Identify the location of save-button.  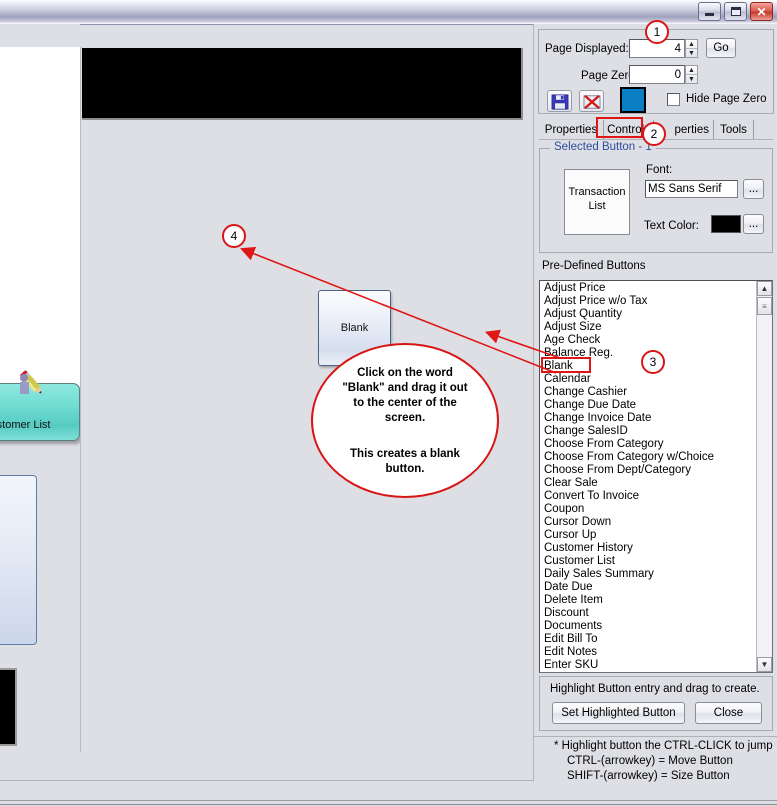
(559, 101).